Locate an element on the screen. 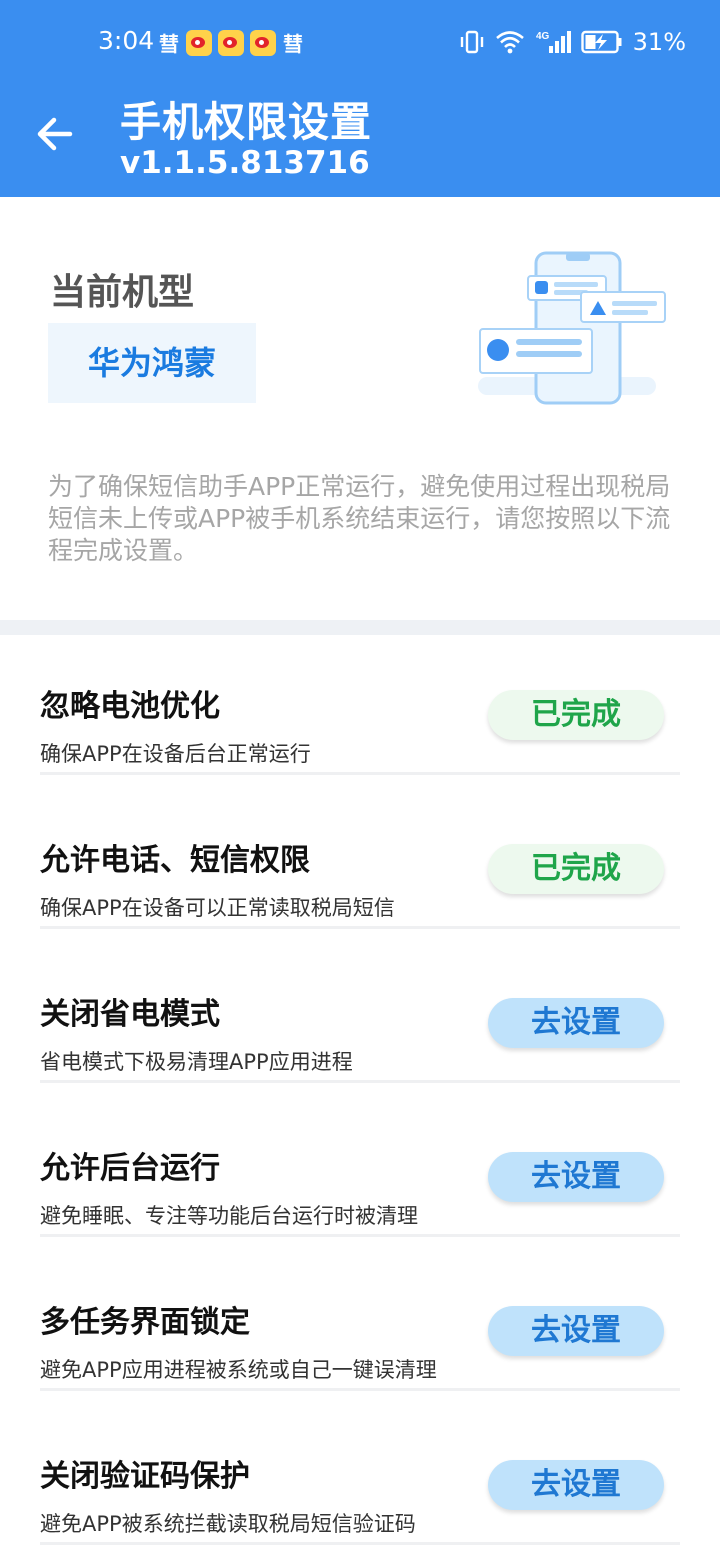  setting-item-power-saving: 关闭省电模式 省电模式下极易清理APP应用进程 去设置 is located at coordinates (360, 1013).